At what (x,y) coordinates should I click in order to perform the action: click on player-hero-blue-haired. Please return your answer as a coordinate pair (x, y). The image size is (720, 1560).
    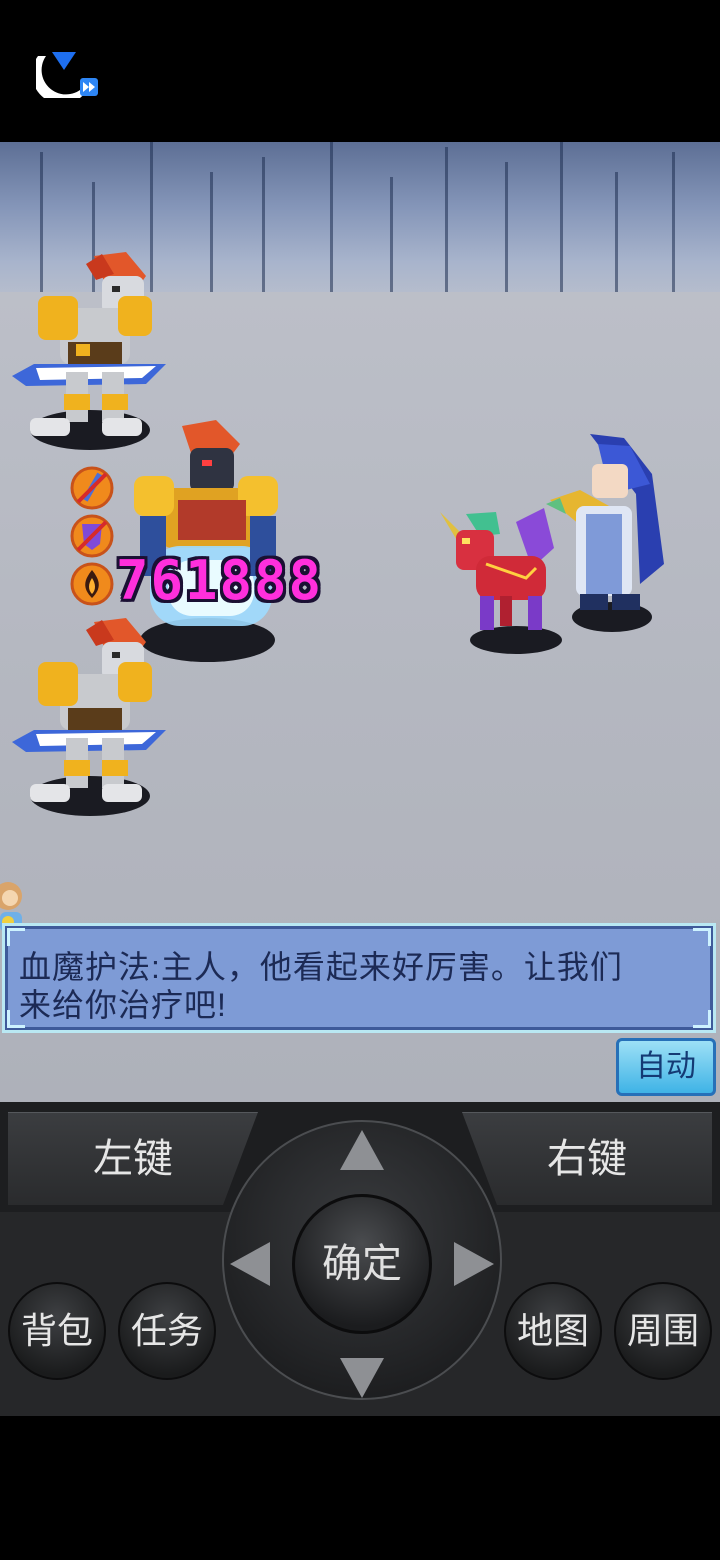
    Looking at the image, I should click on (610, 529).